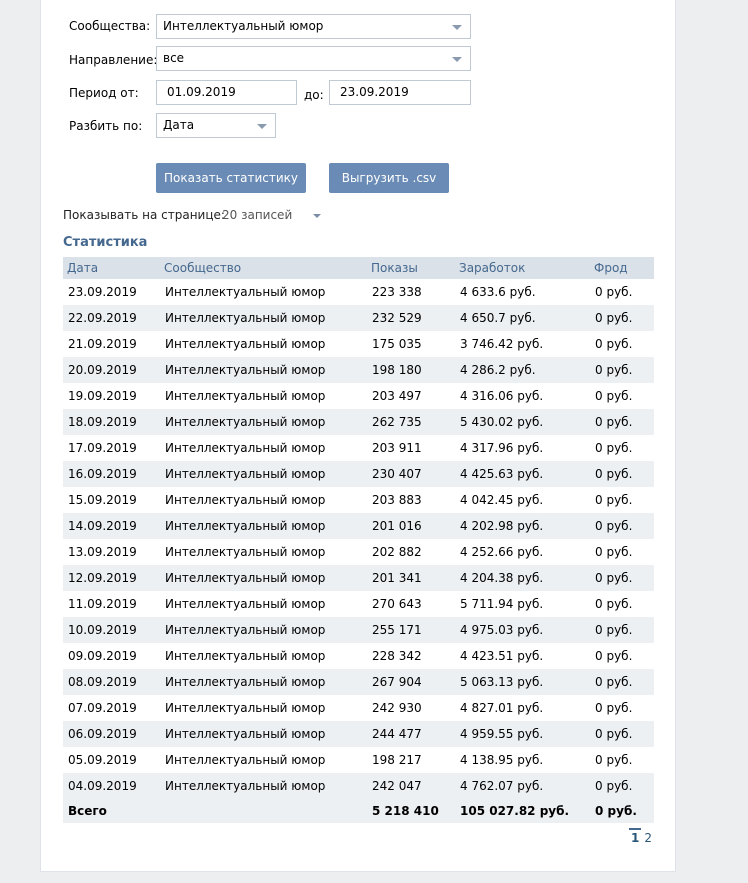 The width and height of the screenshot is (748, 883). Describe the element at coordinates (111, 578) in the screenshot. I see `cell-date: 12.09.2019` at that location.